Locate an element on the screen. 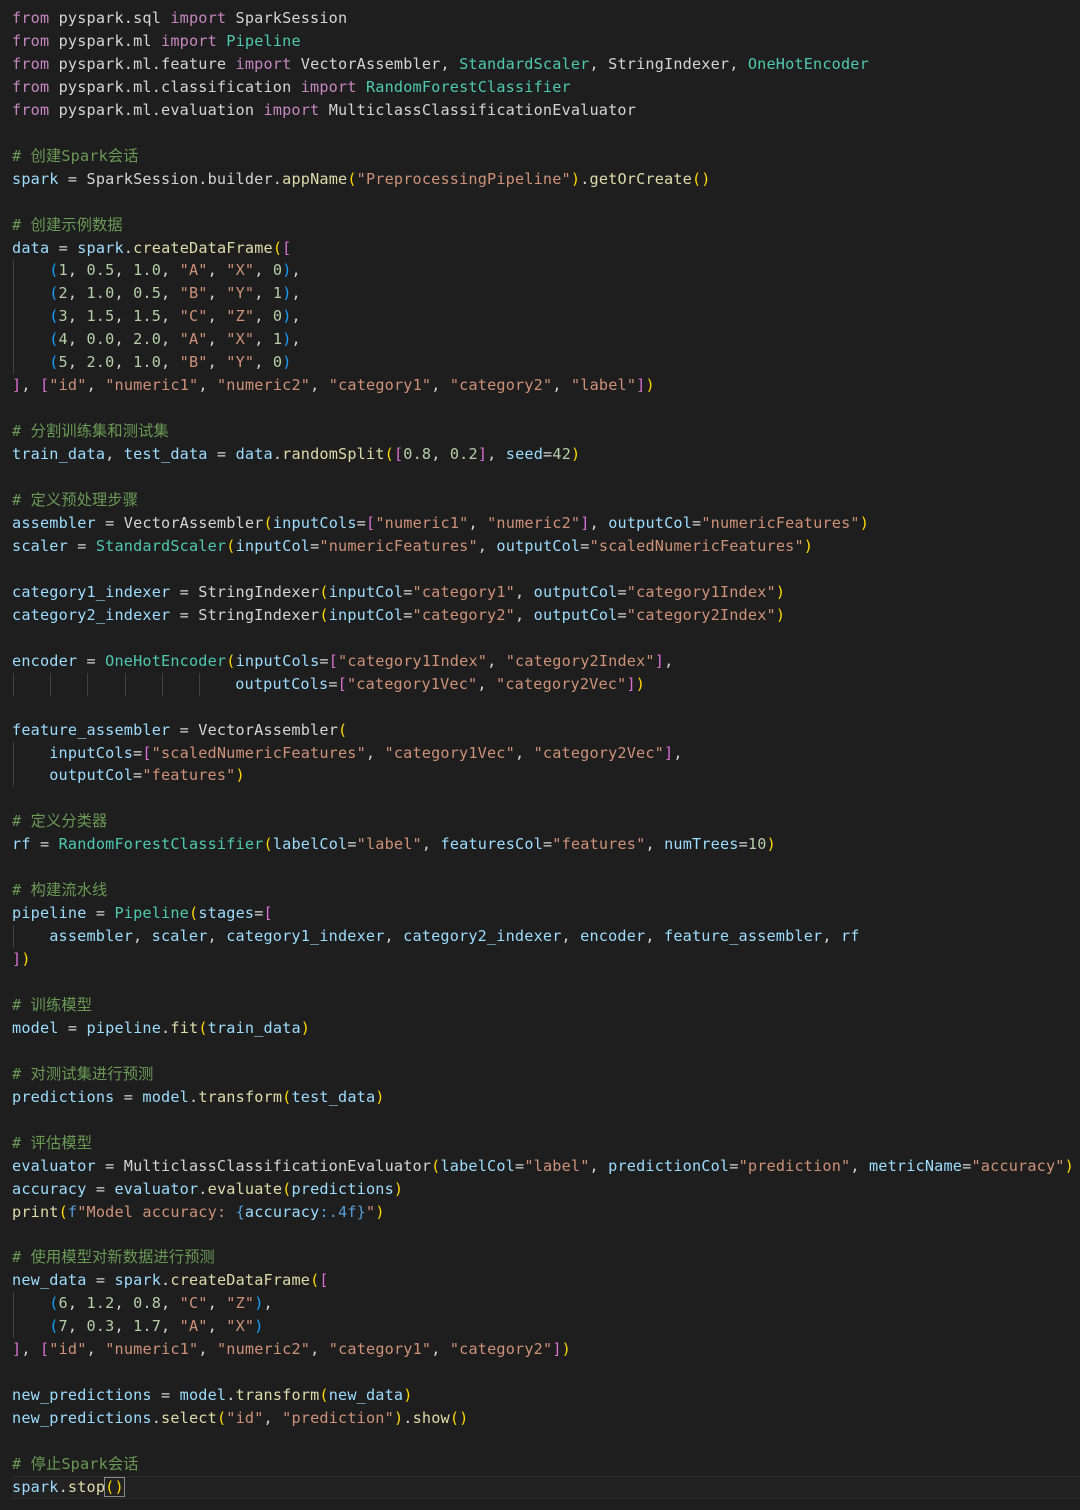  code-line: from pyspark.ml import Pipeline is located at coordinates (546, 41).